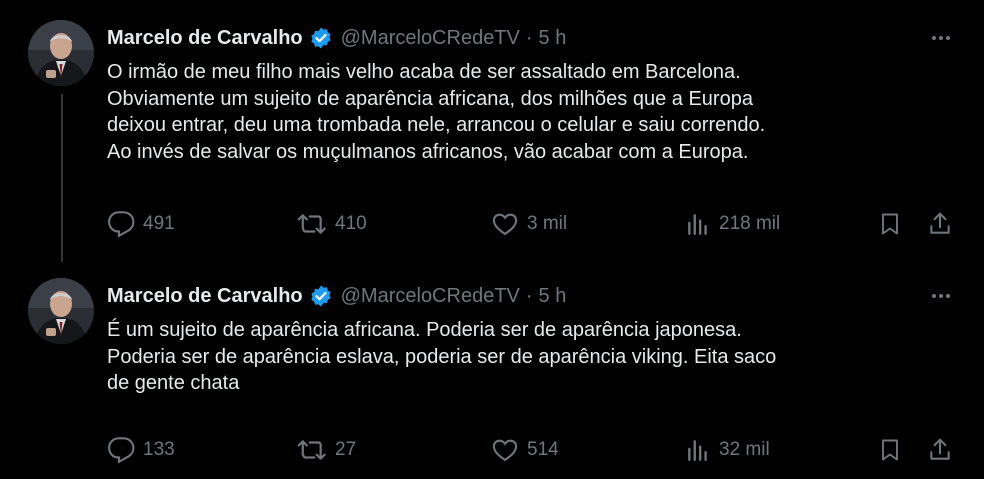  What do you see at coordinates (346, 449) in the screenshot?
I see `retweet-count: 27` at bounding box center [346, 449].